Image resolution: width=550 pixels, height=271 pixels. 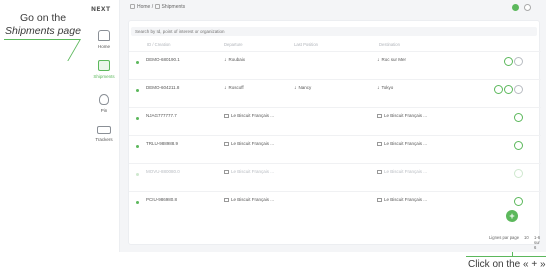 What do you see at coordinates (306, 44) in the screenshot?
I see `column-header-position: Last Position` at bounding box center [306, 44].